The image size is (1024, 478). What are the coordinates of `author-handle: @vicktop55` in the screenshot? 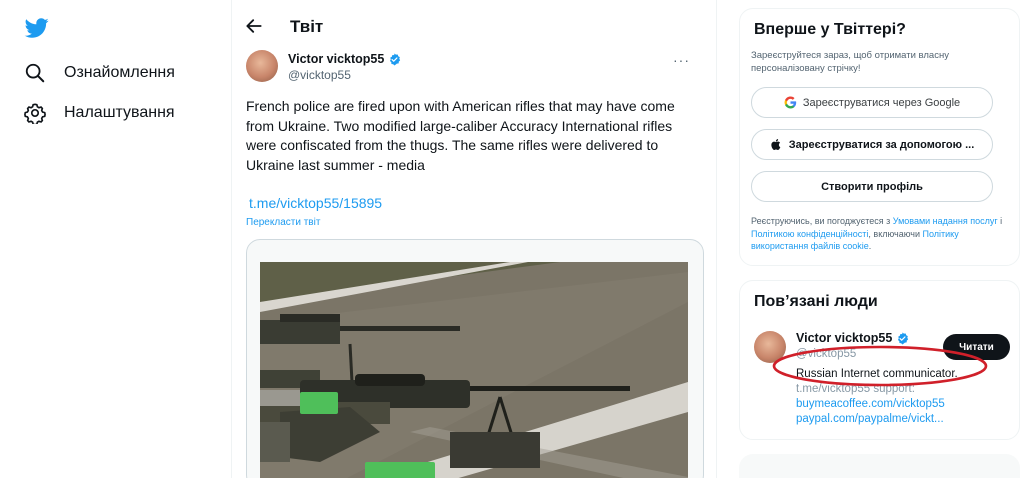 It's located at (319, 75).